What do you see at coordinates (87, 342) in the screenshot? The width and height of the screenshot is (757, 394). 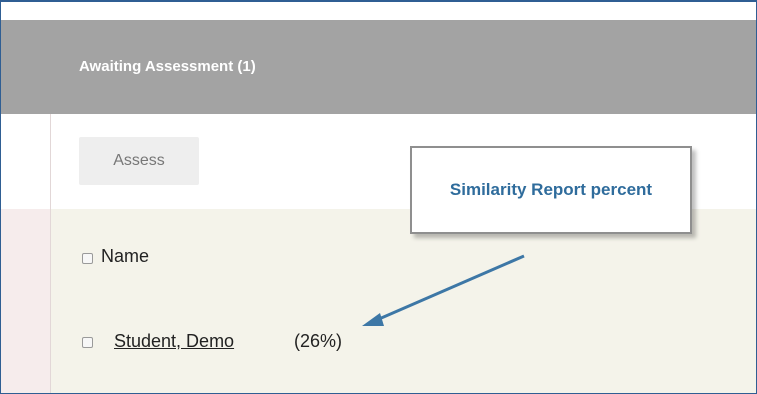 I see `row-checkbox` at bounding box center [87, 342].